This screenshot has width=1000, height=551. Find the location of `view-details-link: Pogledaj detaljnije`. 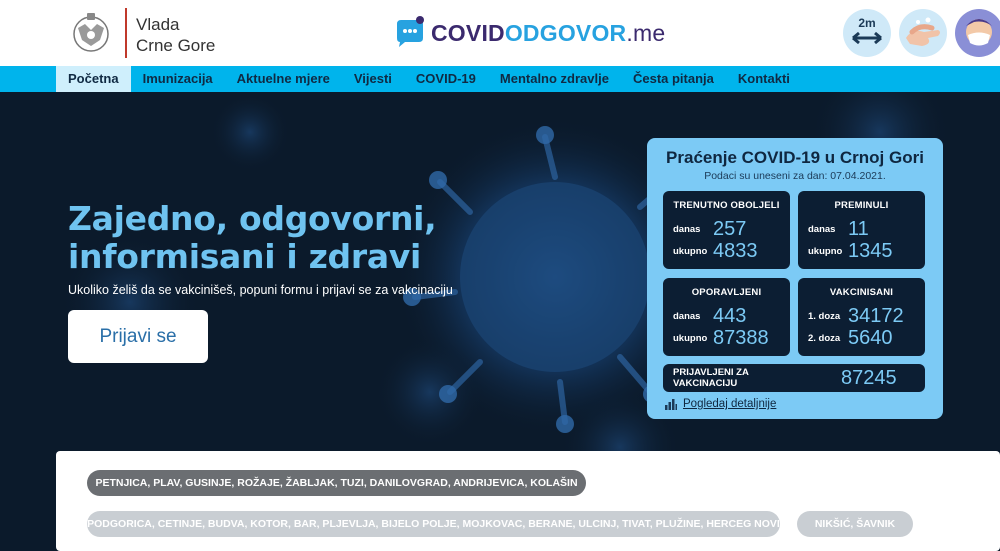

view-details-link: Pogledaj detaljnije is located at coordinates (720, 404).